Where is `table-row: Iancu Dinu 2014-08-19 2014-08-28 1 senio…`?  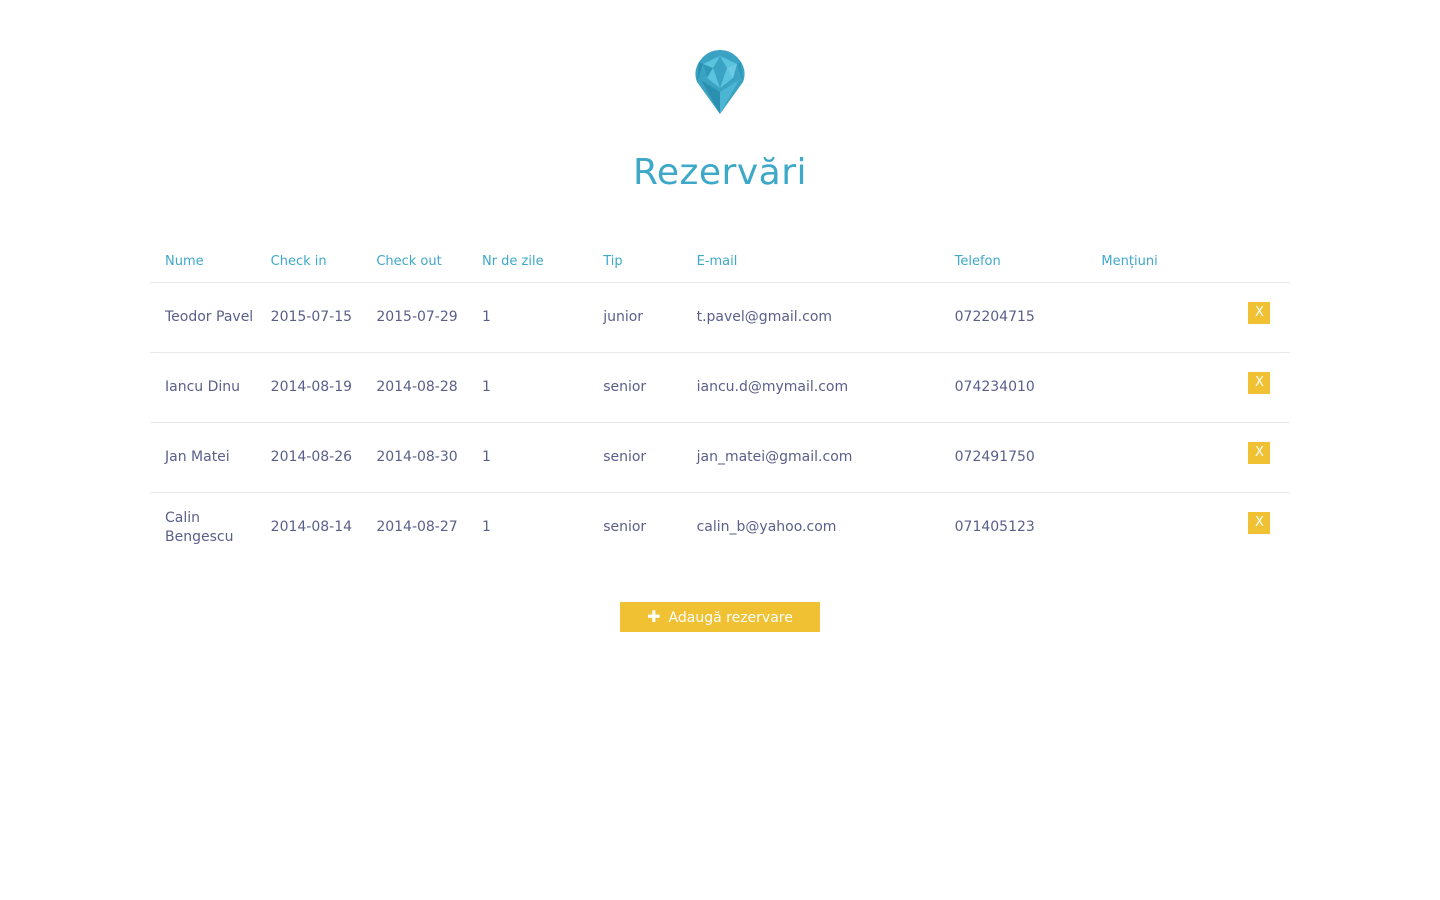
table-row: Iancu Dinu 2014-08-19 2014-08-28 1 senio… is located at coordinates (720, 387).